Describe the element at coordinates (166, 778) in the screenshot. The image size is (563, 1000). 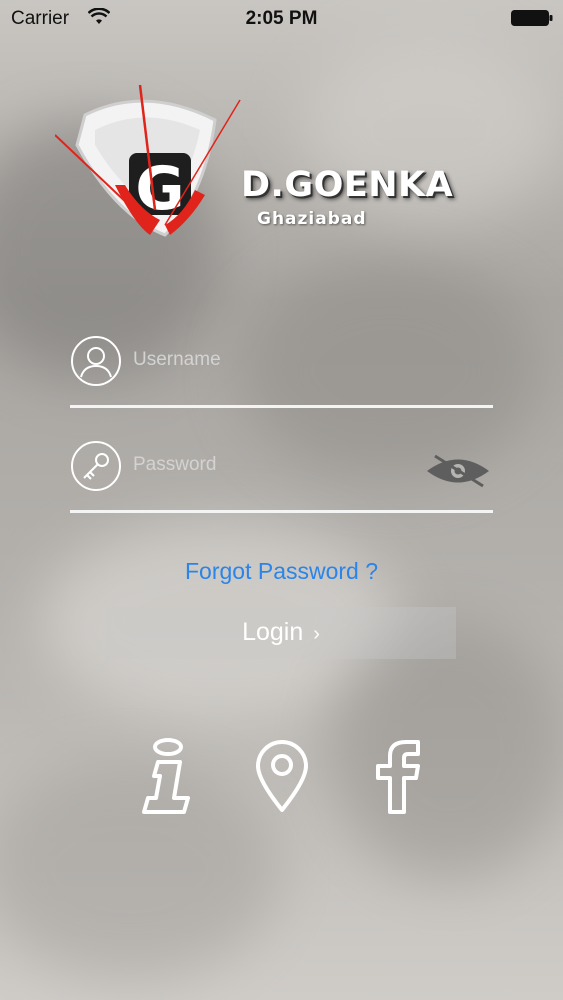
I see `info-icon` at that location.